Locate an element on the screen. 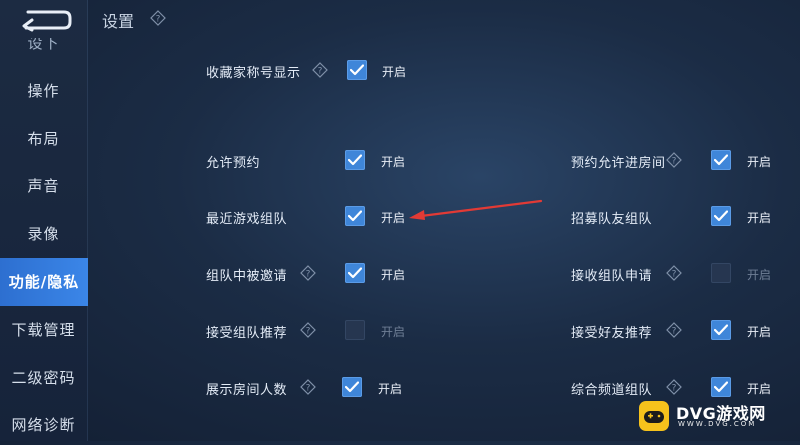  sidebar-item-label: 录像 is located at coordinates (43, 234).